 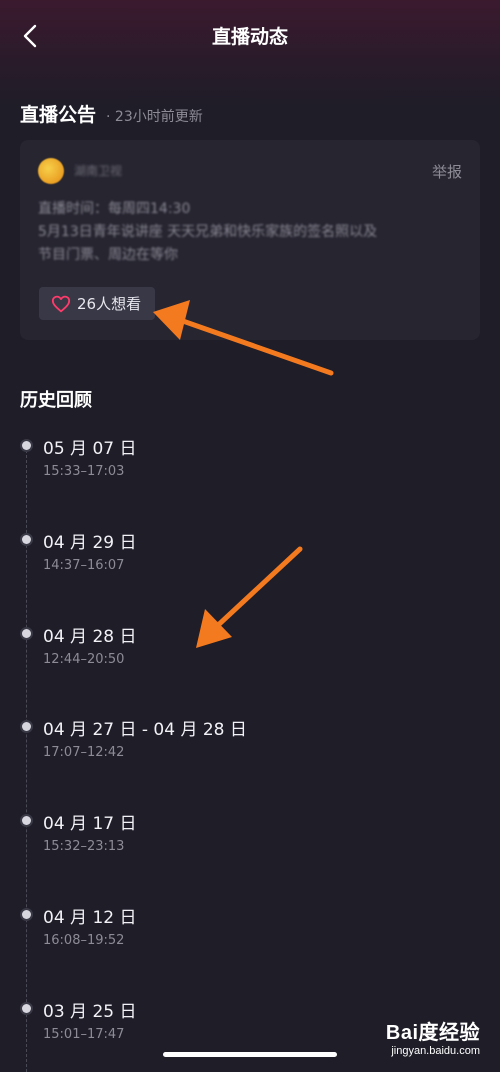 What do you see at coordinates (90, 918) in the screenshot?
I see `history-date: 04 月 12 日` at bounding box center [90, 918].